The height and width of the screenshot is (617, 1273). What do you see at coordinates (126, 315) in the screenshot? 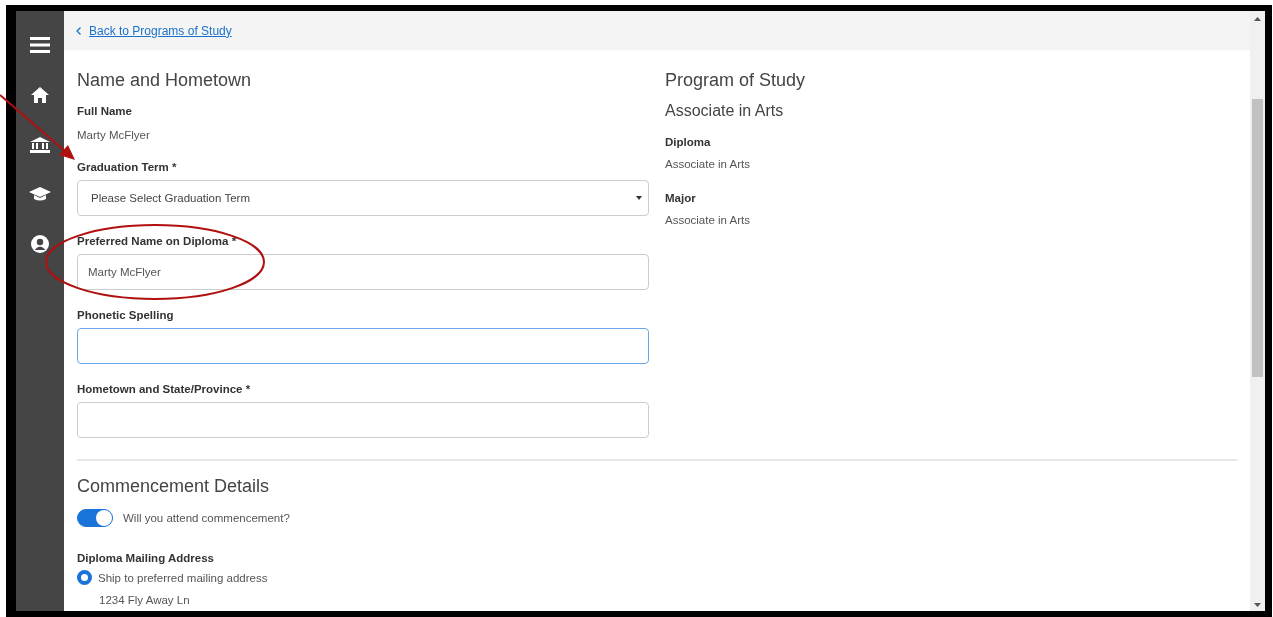
I see `field-label: Phonetic Spelling` at bounding box center [126, 315].